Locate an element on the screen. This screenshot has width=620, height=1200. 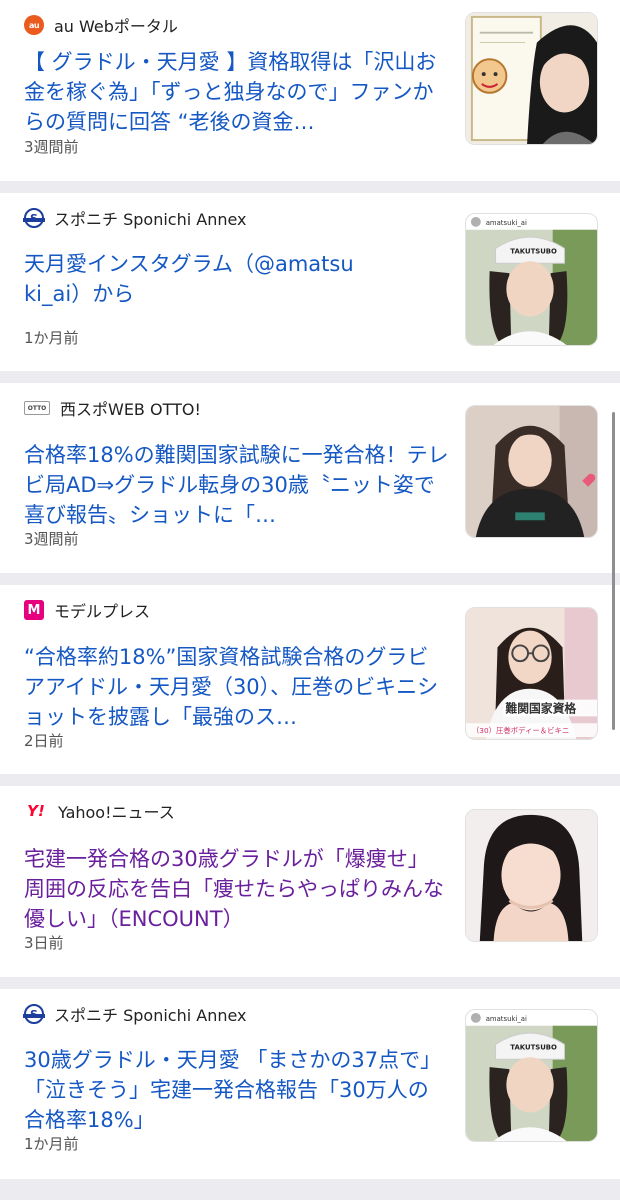
article-headline: 天月愛インスタグラム（@amatsuki_ai）から is located at coordinates (189, 279).